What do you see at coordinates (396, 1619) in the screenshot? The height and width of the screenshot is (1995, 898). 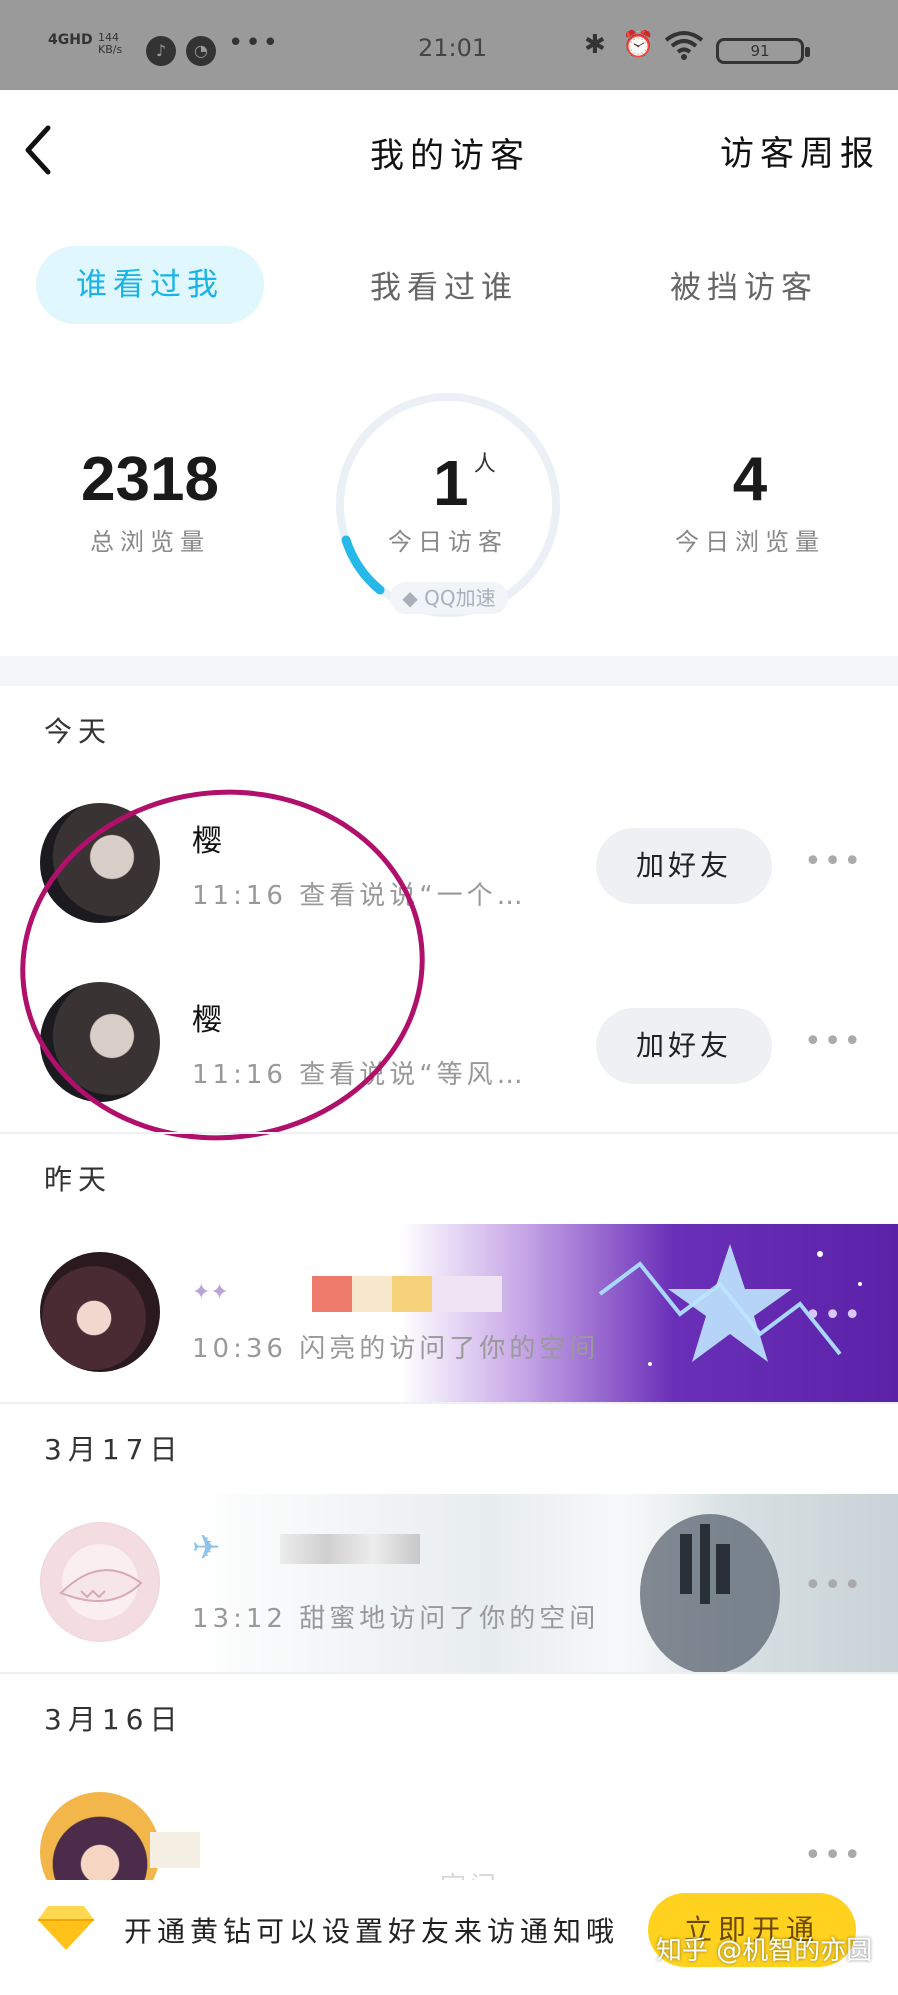 I see `visit-detail: 13:12 甜蜜地访问了你的空间` at bounding box center [396, 1619].